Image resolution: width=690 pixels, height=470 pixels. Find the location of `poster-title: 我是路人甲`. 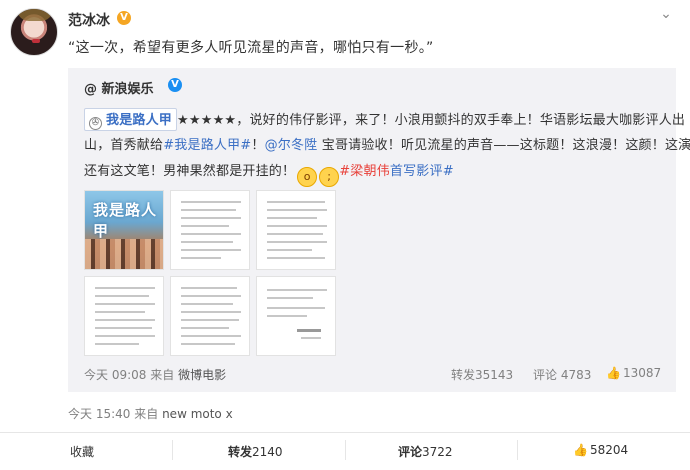

poster-title: 我是路人甲 is located at coordinates (125, 220).